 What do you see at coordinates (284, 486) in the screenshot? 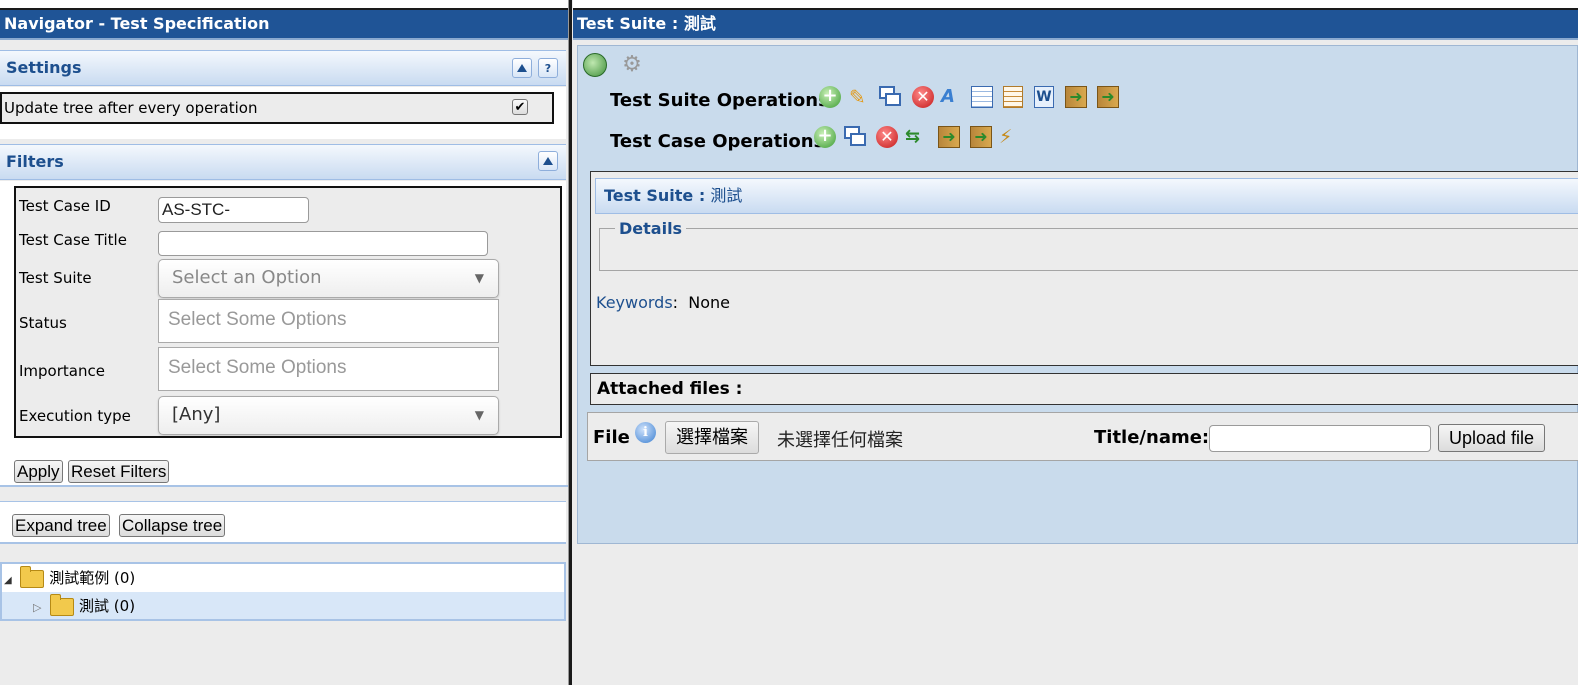
I see `divider` at bounding box center [284, 486].